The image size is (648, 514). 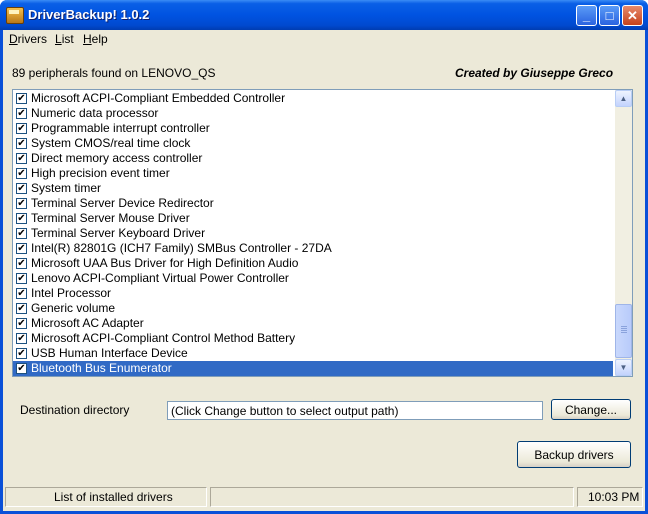 What do you see at coordinates (15, 15) in the screenshot?
I see `app-icon` at bounding box center [15, 15].